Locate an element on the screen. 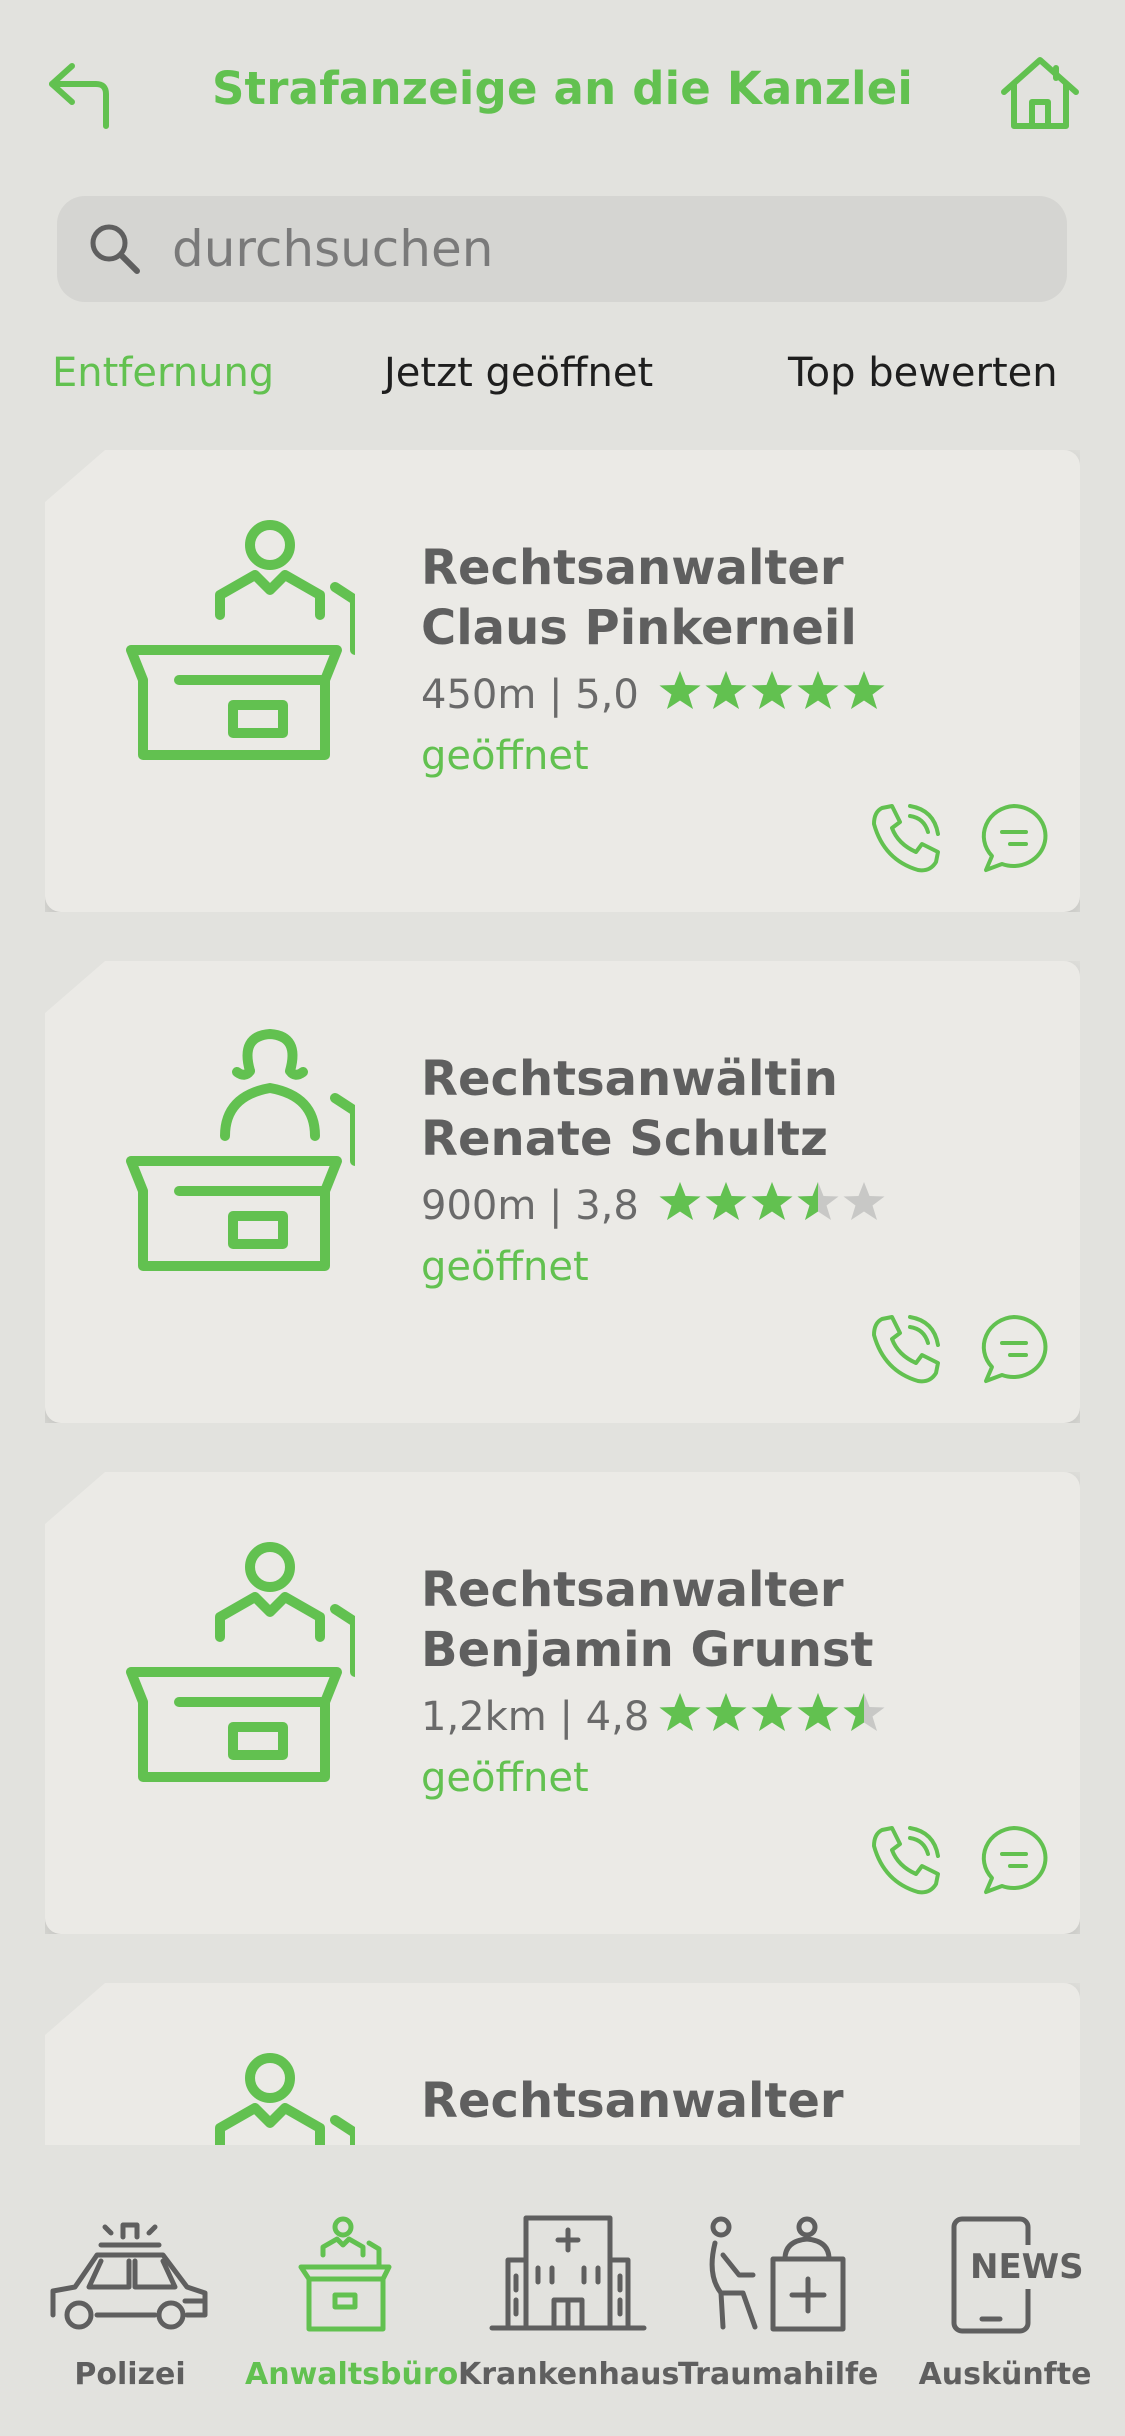 The image size is (1125, 2436). police-car-icon is located at coordinates (129, 2276).